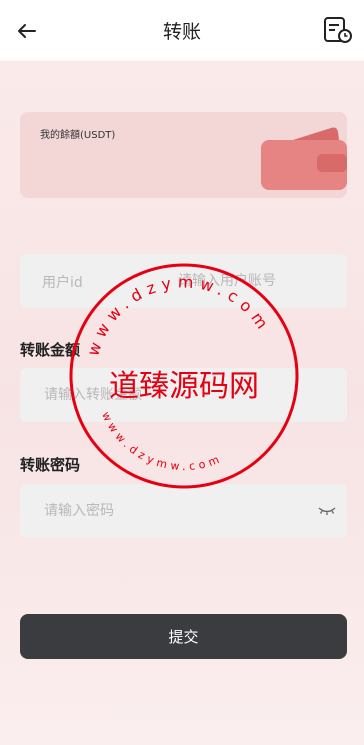 This screenshot has width=364, height=745. Describe the element at coordinates (258, 281) in the screenshot. I see `user-account-input` at that location.